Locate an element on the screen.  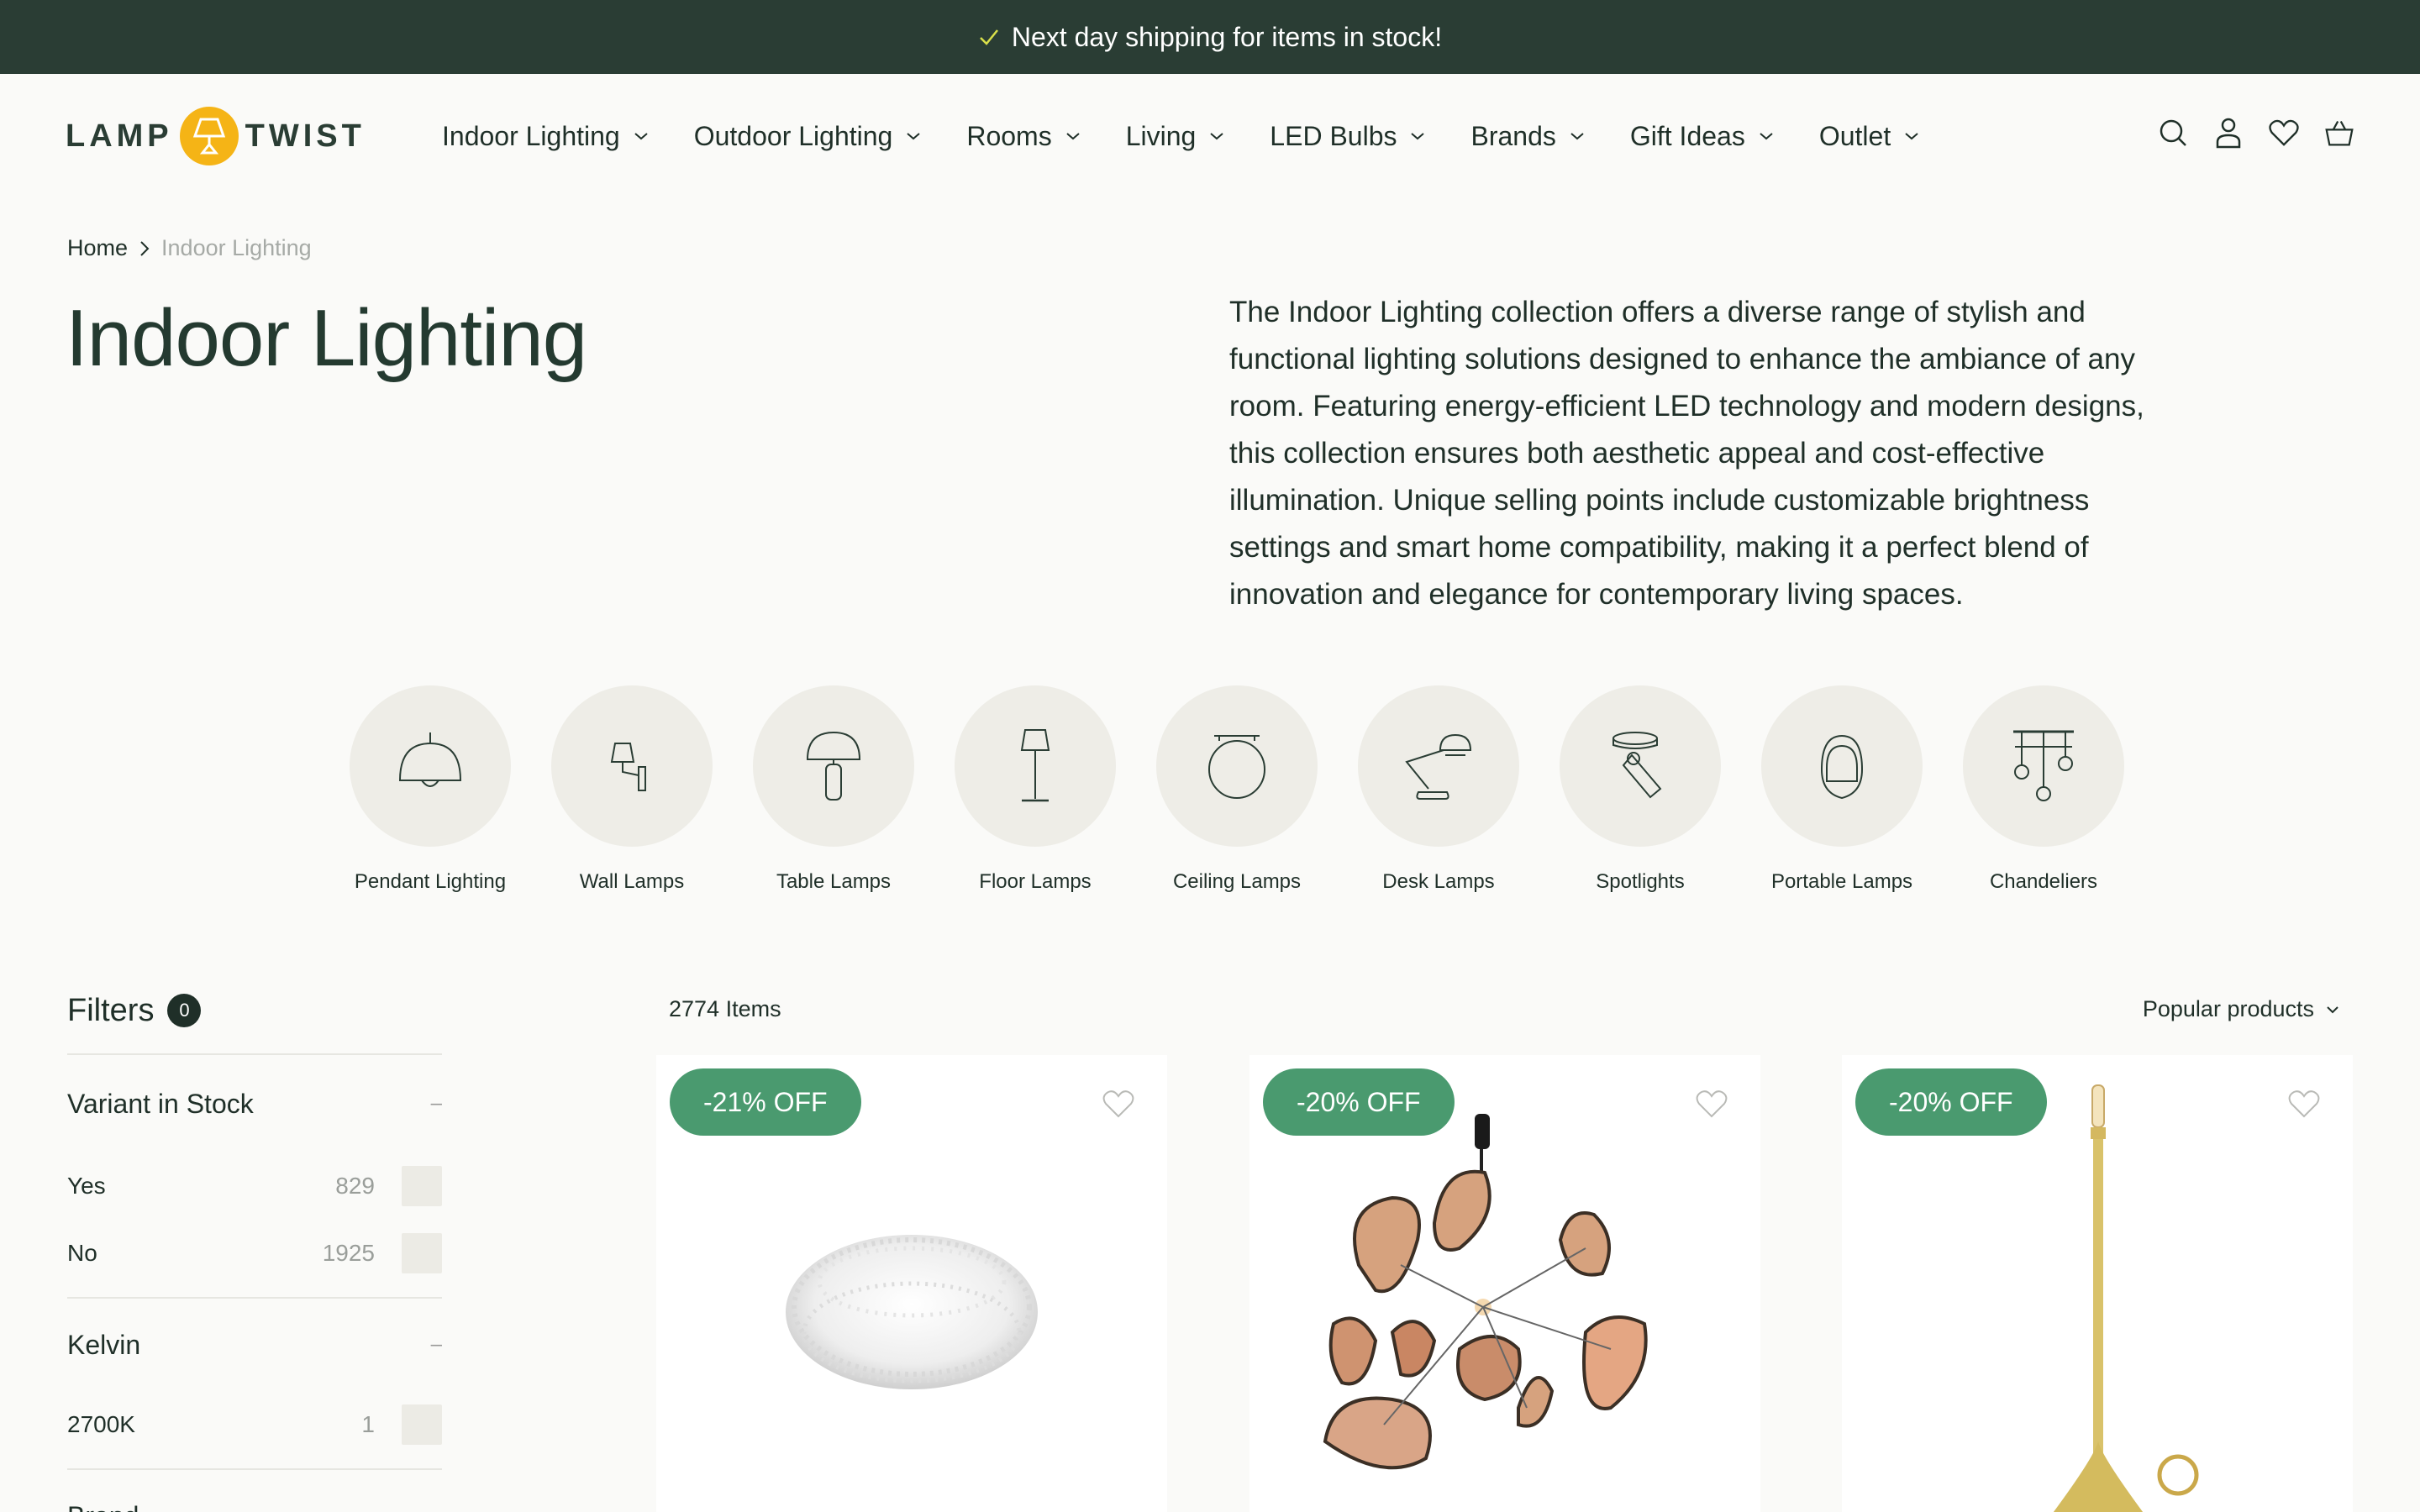
account-icon is located at coordinates (2228, 133).